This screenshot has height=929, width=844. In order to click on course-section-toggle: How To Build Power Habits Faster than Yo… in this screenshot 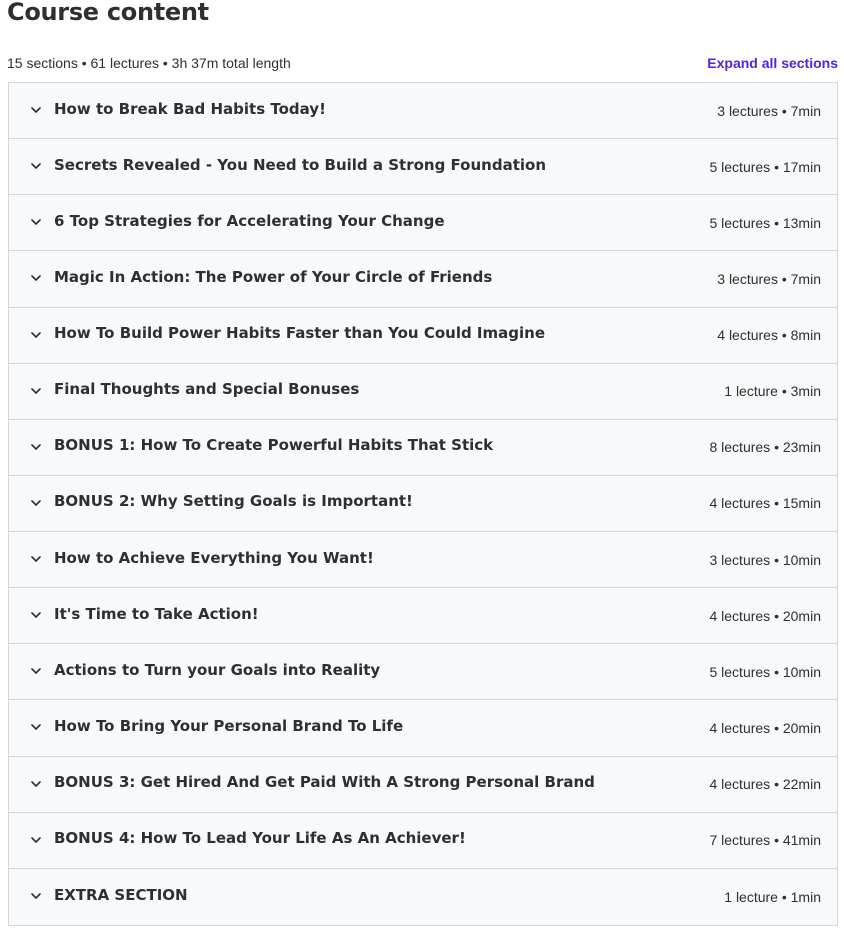, I will do `click(423, 335)`.